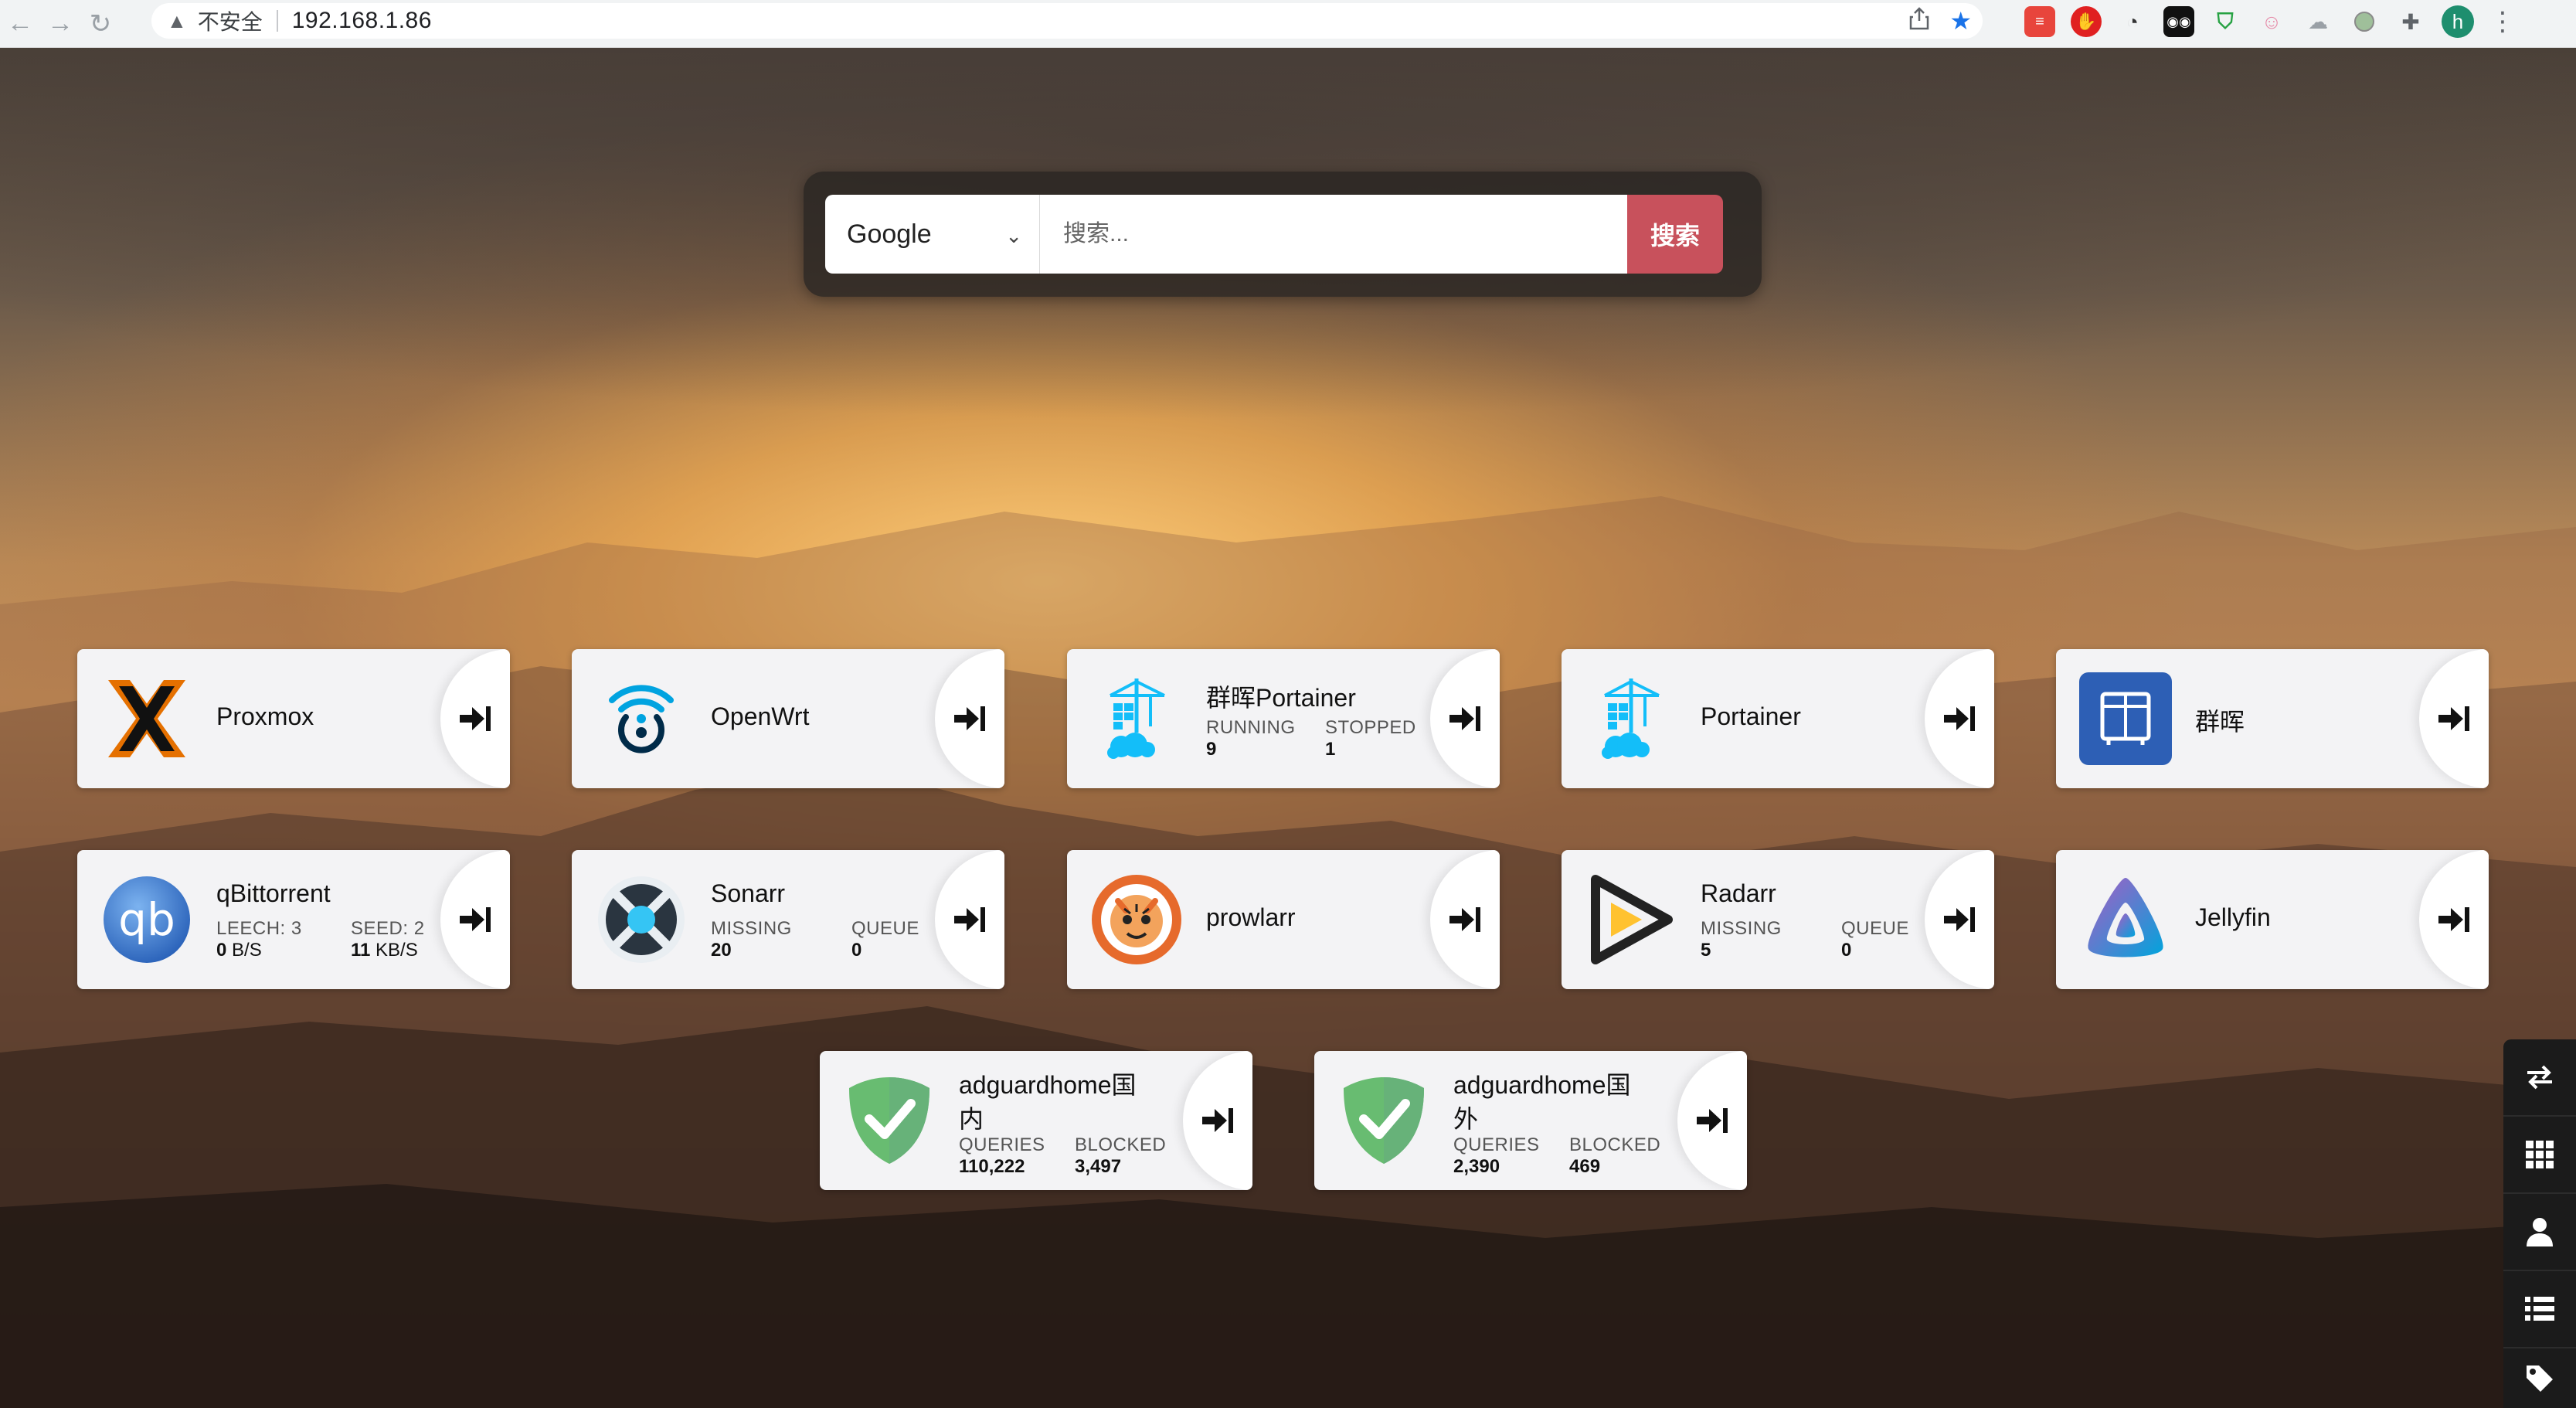  Describe the element at coordinates (1530, 1120) in the screenshot. I see `tile-adguardhome-foreign: adguardhome国外 QUERIES 2,390 BLOCKED 469` at that location.